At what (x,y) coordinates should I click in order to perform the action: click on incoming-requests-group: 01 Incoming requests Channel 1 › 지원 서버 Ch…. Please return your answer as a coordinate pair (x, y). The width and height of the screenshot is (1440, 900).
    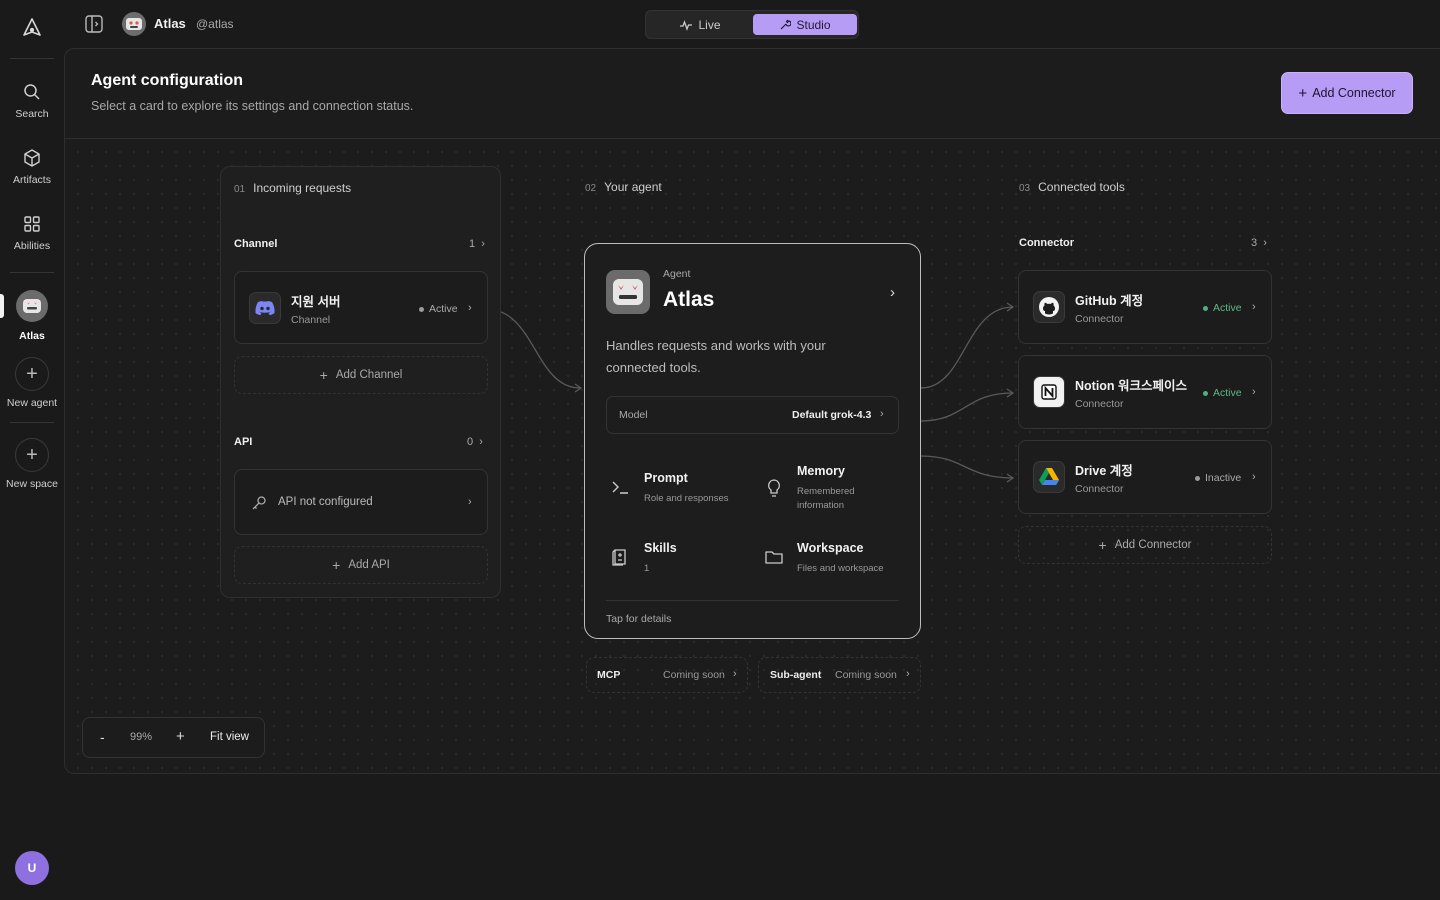
    Looking at the image, I should click on (360, 382).